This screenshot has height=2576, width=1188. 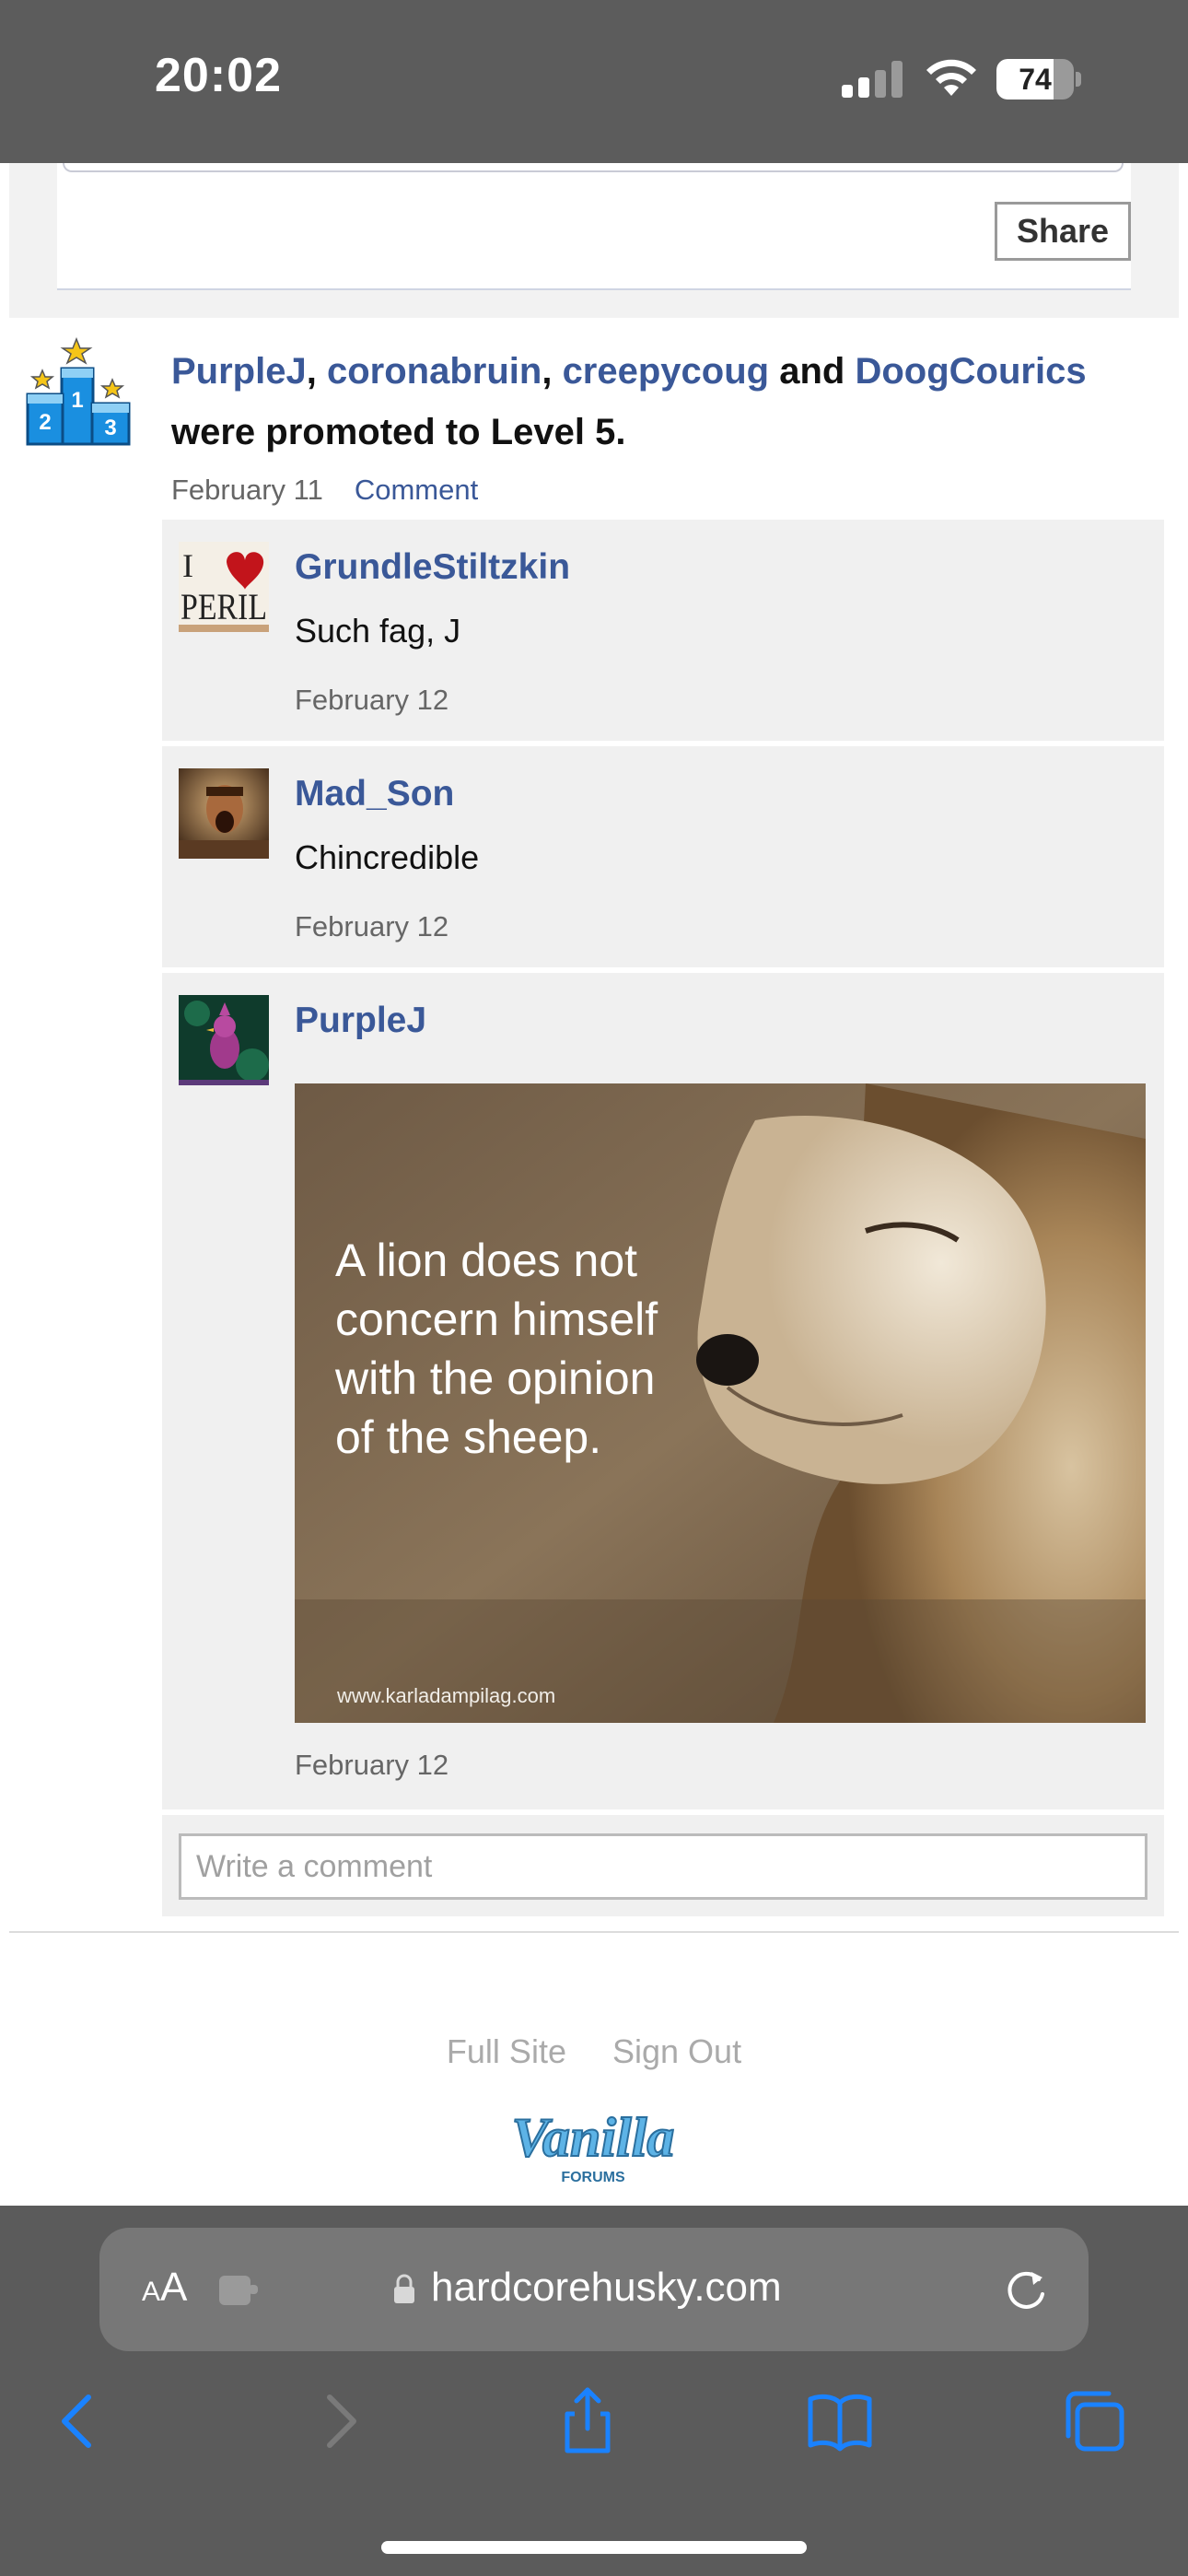 What do you see at coordinates (593, 2137) in the screenshot?
I see `logo-text: Vanilla` at bounding box center [593, 2137].